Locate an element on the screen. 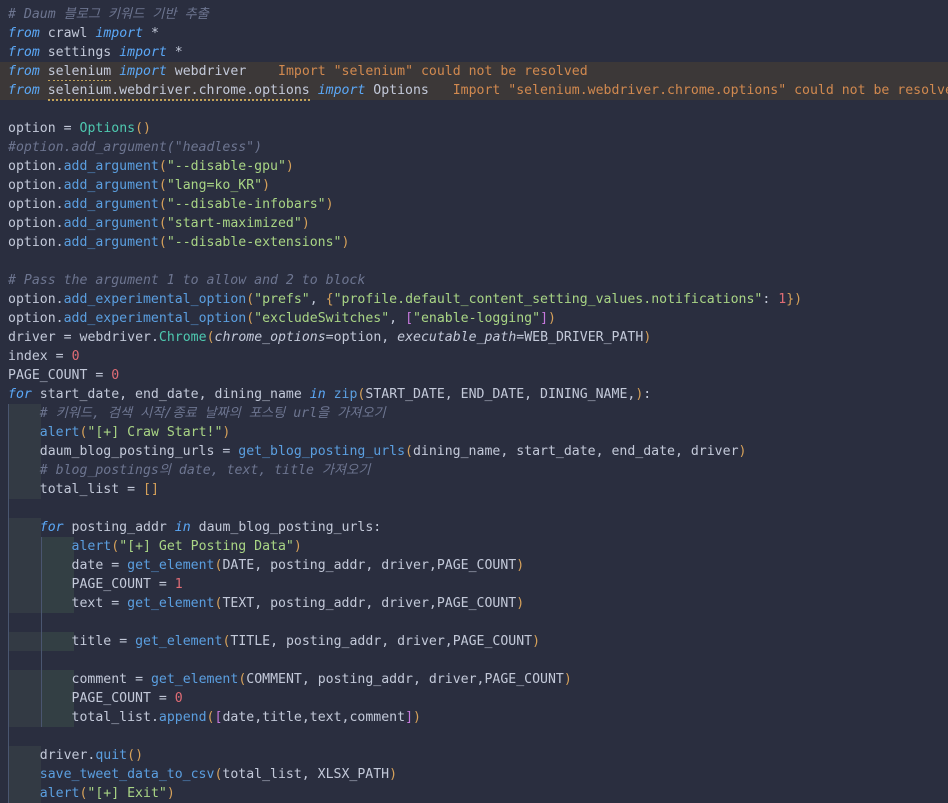 This screenshot has width=948, height=803. code-line-22: # 키워드, 검색 시작/종료 날짜의 포스팅 url을 가져오기 is located at coordinates (474, 413).